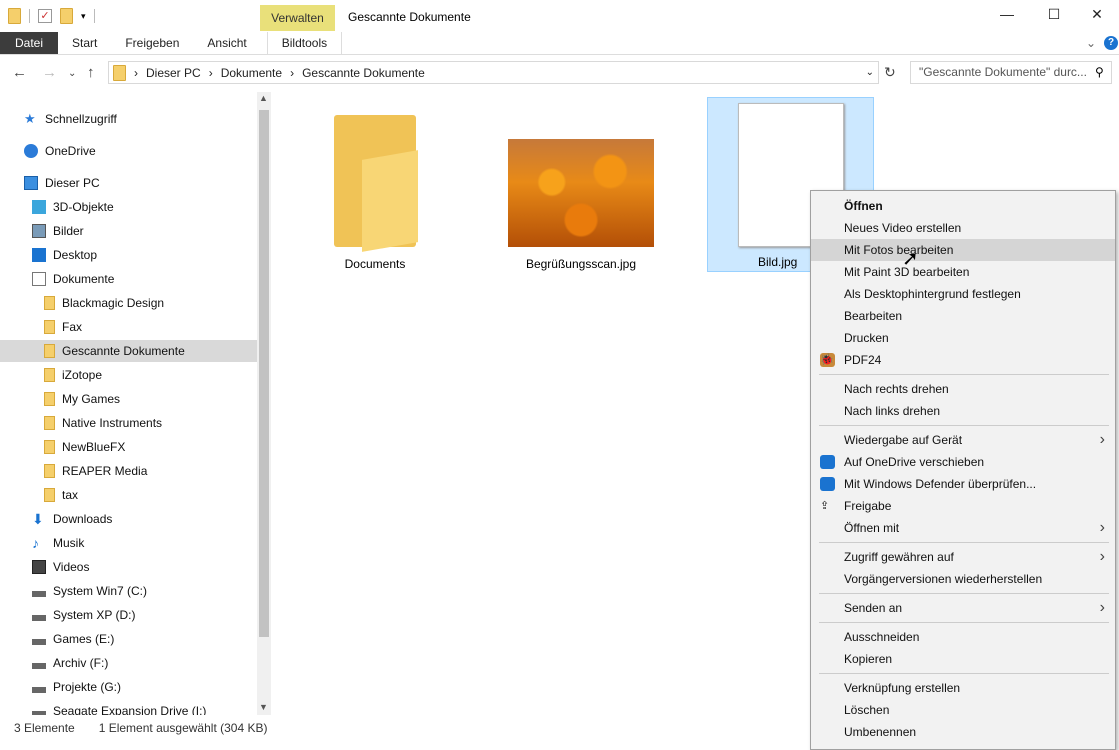  I want to click on sidebar-item: Bilder, so click(128, 231).